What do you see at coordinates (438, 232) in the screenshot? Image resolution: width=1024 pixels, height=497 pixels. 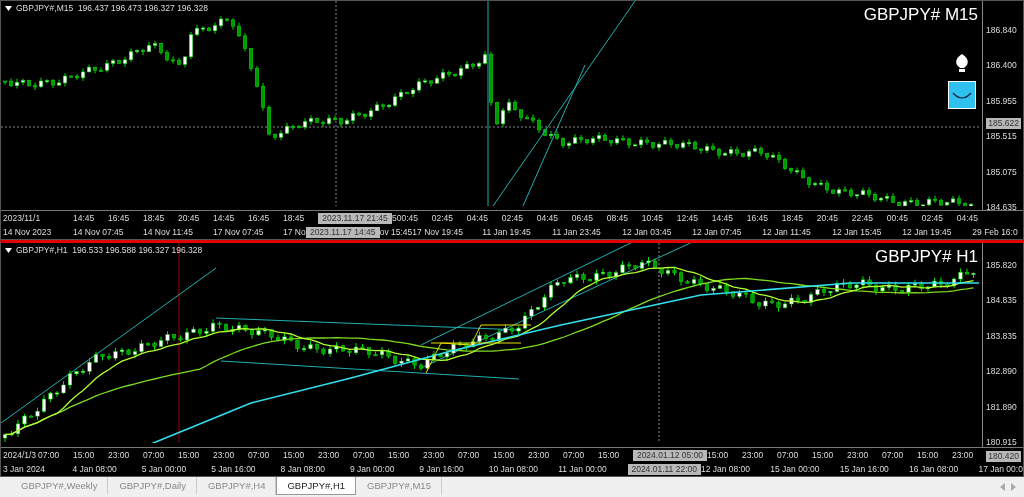 I see `time-axis-label: 17 Nov 19:45` at bounding box center [438, 232].